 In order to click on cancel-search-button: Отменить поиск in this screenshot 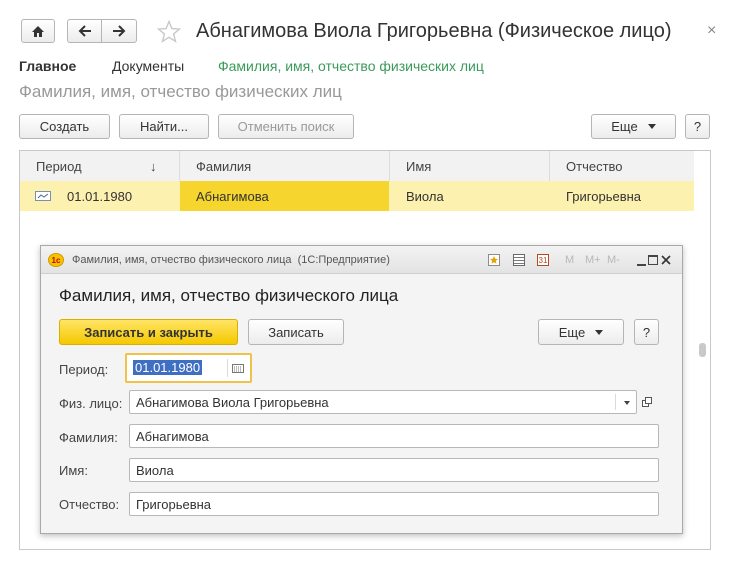, I will do `click(286, 126)`.